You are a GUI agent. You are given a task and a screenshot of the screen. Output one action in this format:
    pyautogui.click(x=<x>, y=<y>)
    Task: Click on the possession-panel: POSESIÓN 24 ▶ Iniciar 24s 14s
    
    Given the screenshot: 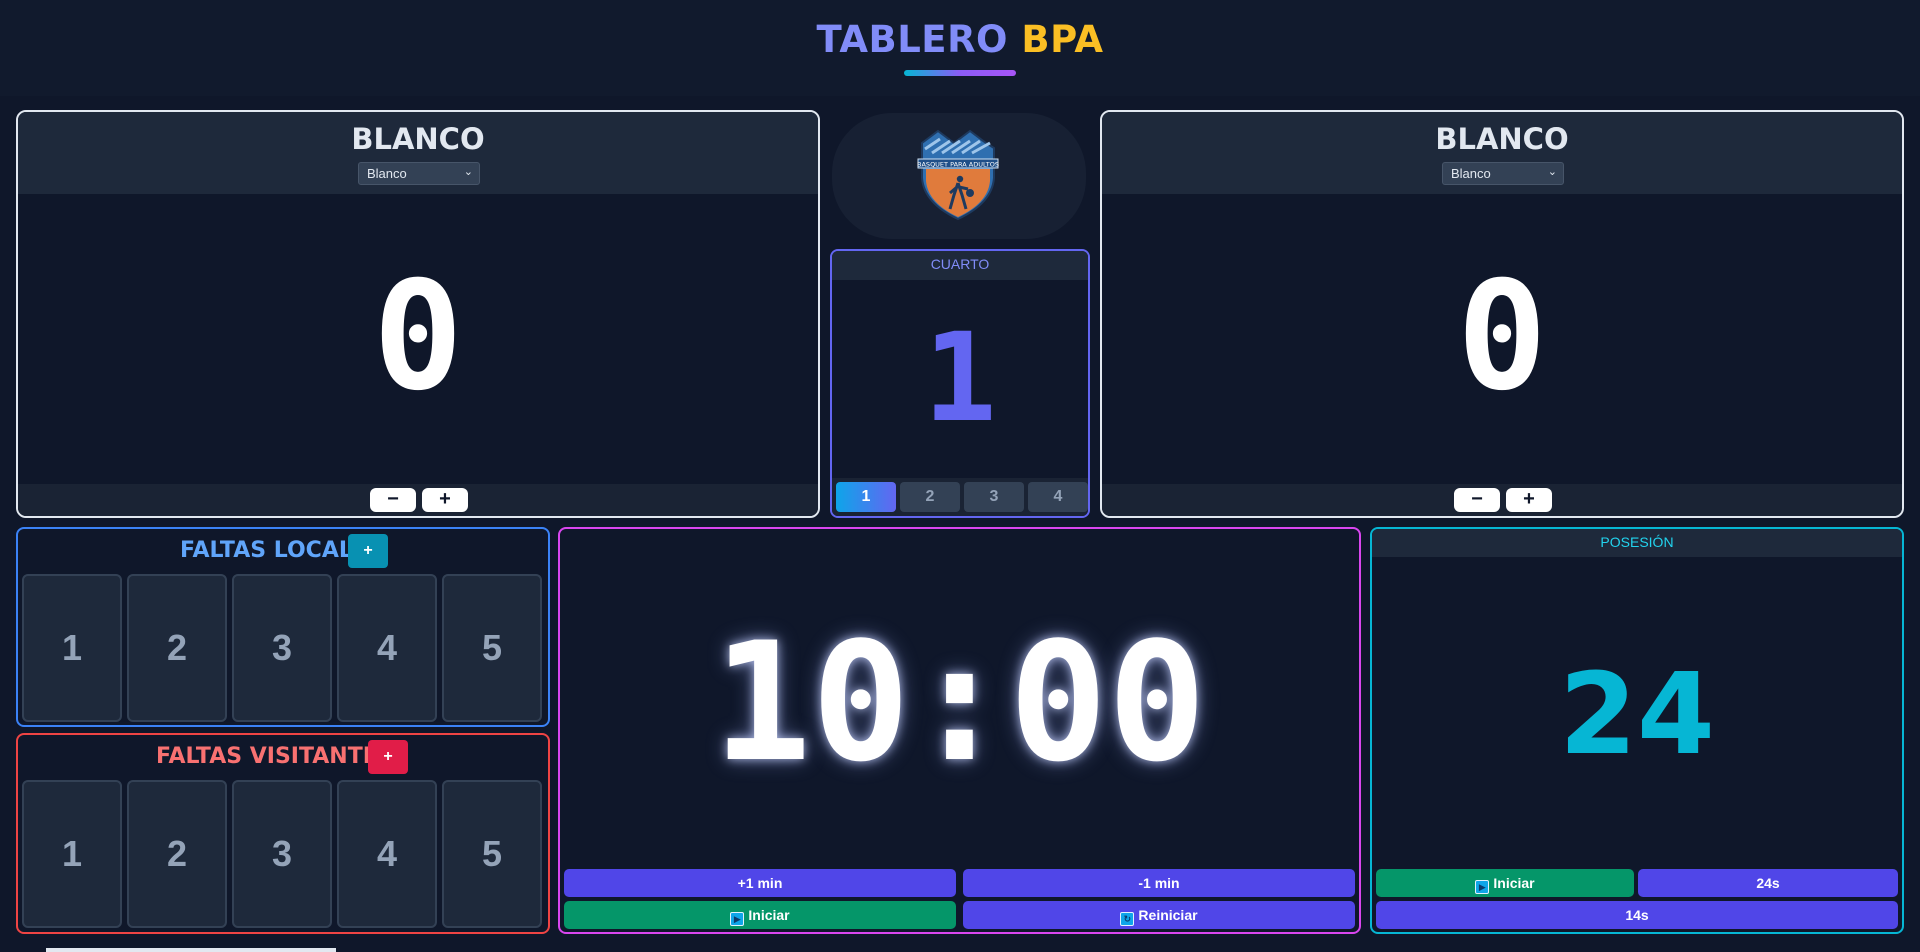 What is the action you would take?
    pyautogui.click(x=1637, y=730)
    